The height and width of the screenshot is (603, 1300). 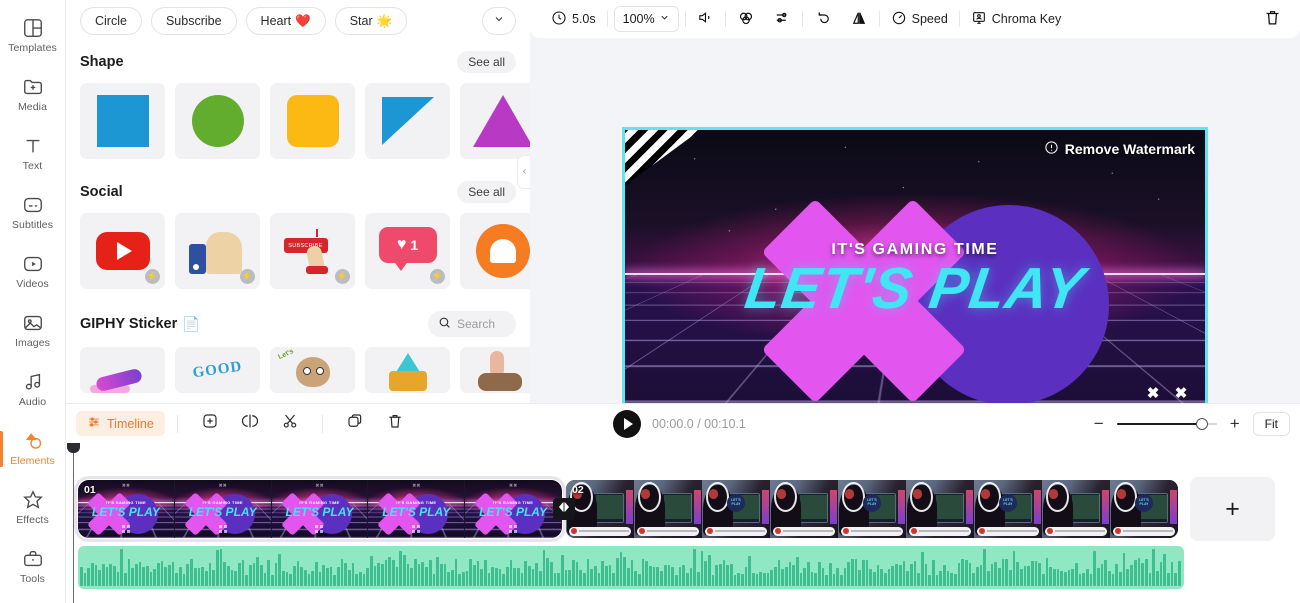 What do you see at coordinates (1271, 423) in the screenshot?
I see `fit-button: Fit` at bounding box center [1271, 423].